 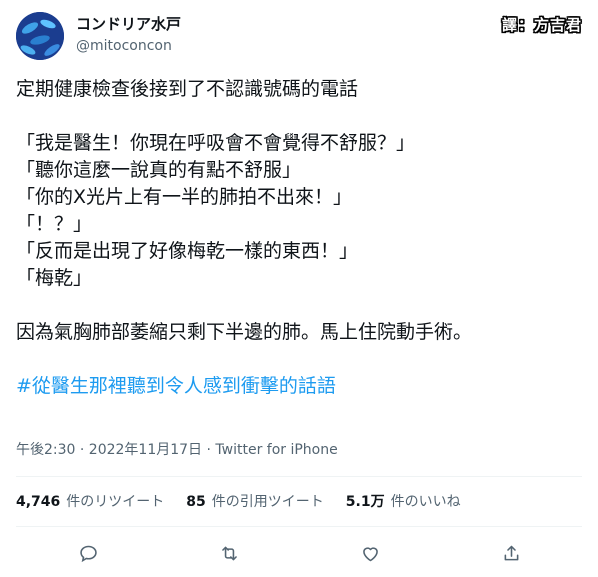 I want to click on retweet-label: 件のリツイート, so click(x=115, y=502).